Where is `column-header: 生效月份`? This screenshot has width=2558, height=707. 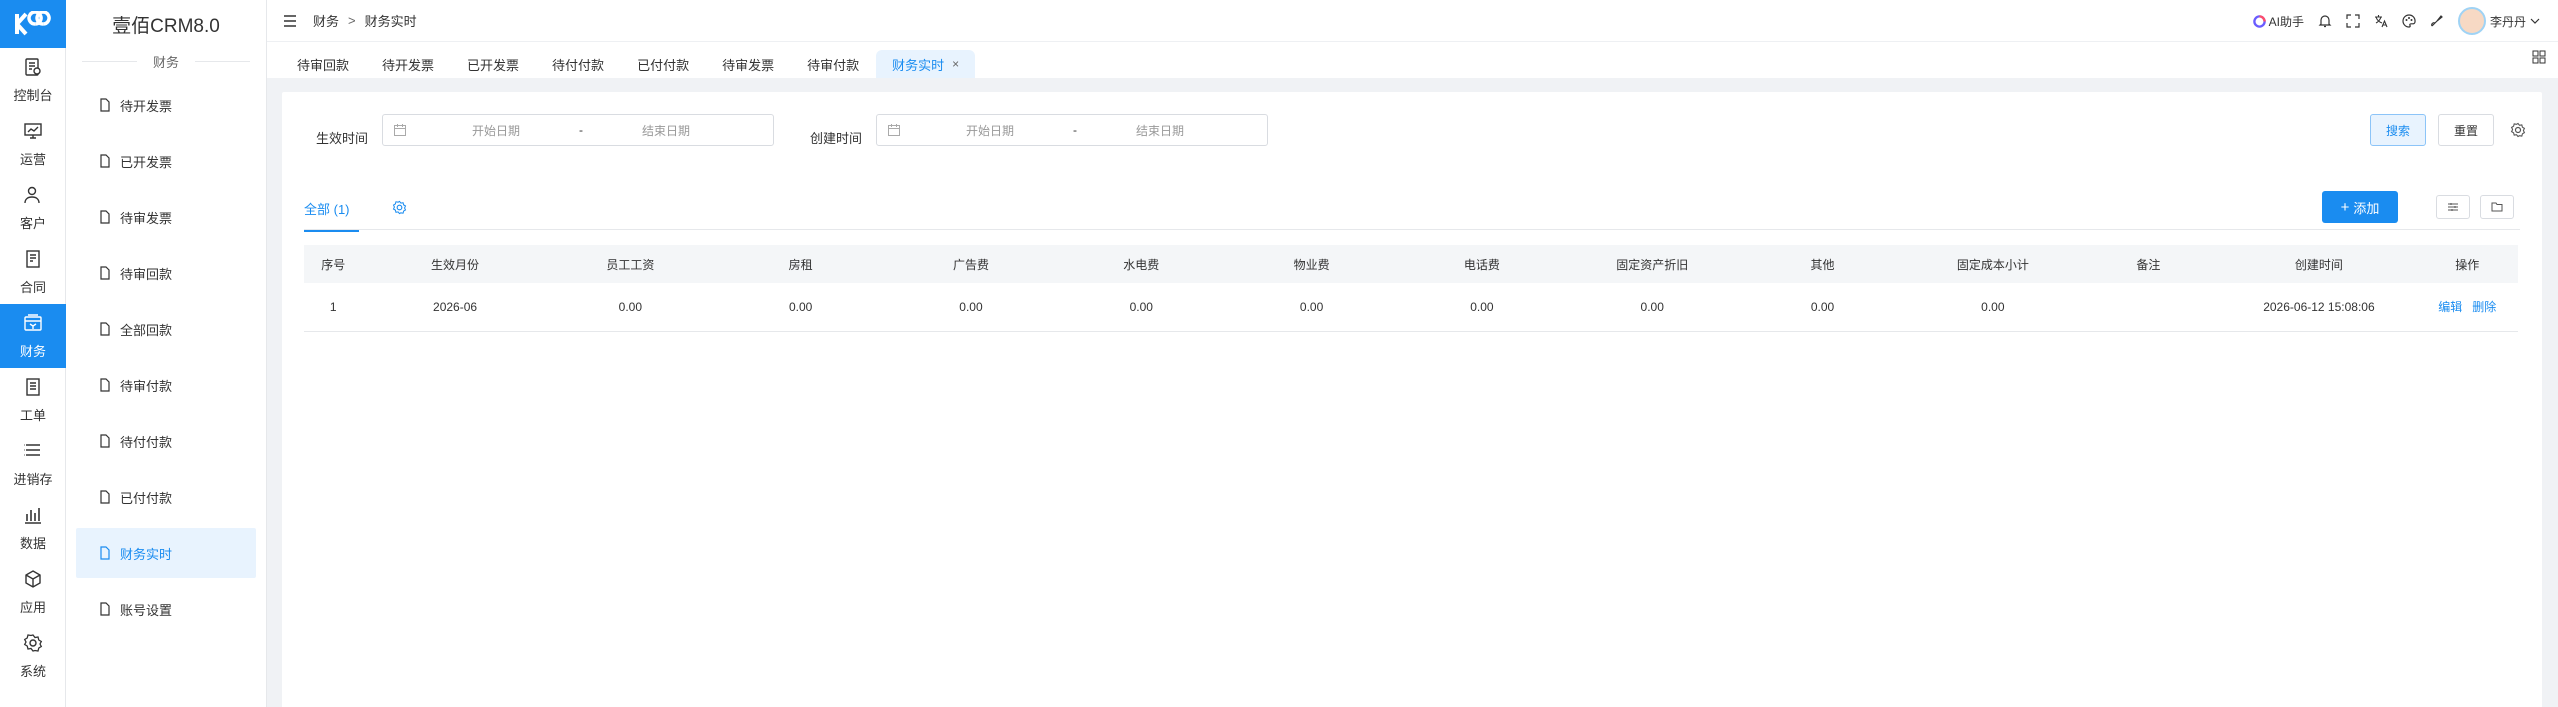
column-header: 生效月份 is located at coordinates (455, 264).